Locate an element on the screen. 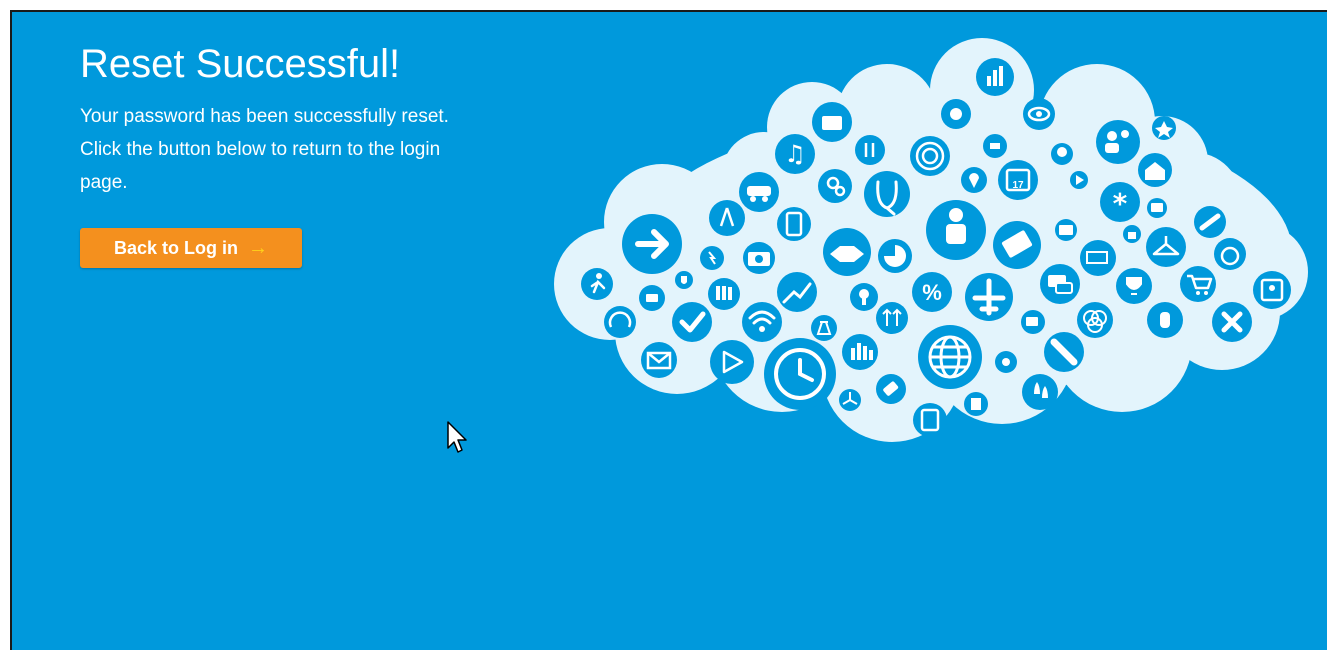  folder-icon is located at coordinates (1157, 207).